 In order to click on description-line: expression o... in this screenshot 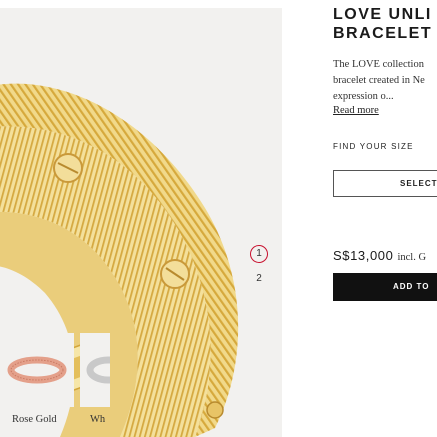, I will do `click(363, 96)`.